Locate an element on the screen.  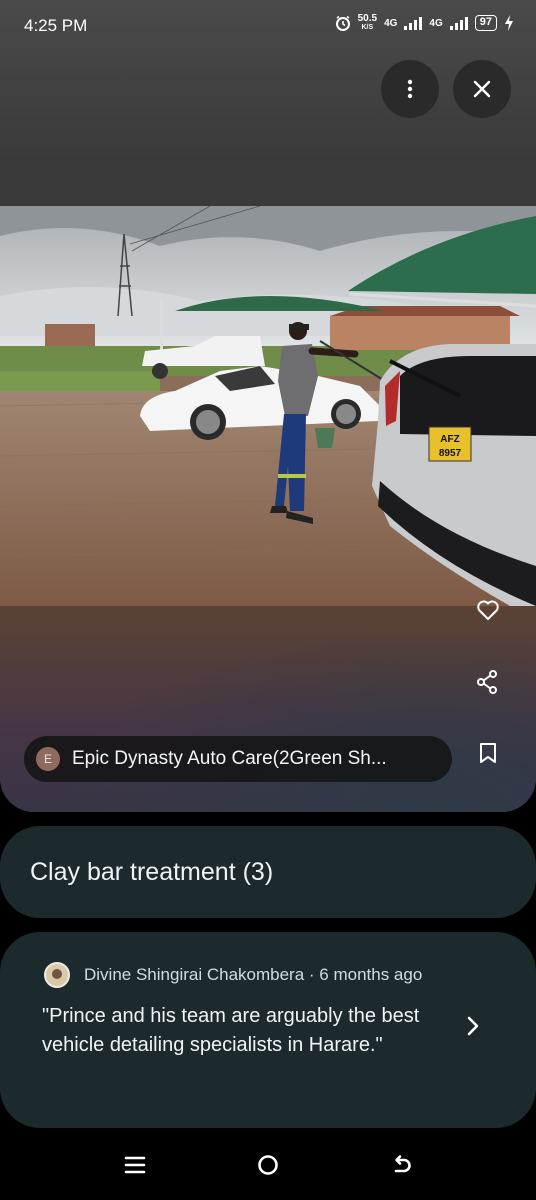
back-button is located at coordinates (402, 1165).